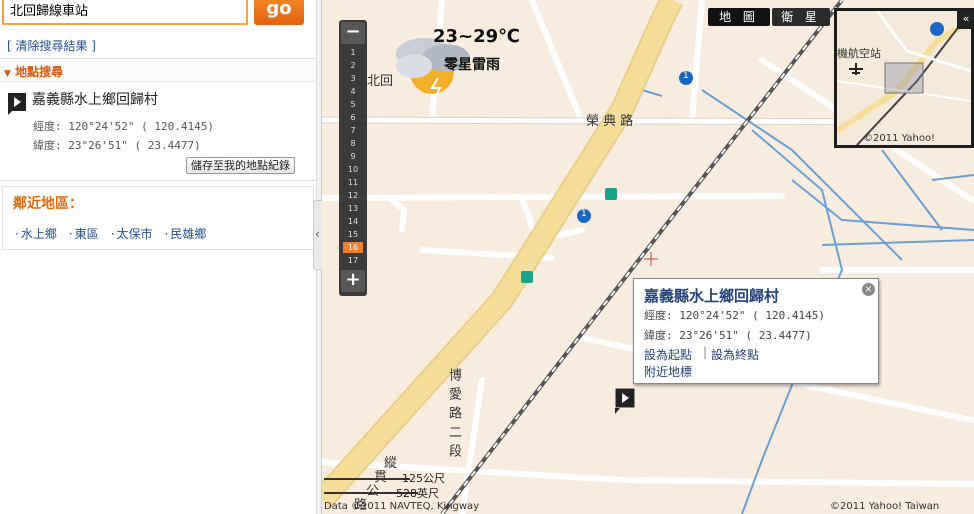  I want to click on zoom-control: − + 1 2 3 4 5 6 7 8 9 10 11 12 13 14 15 16 17, so click(353, 158).